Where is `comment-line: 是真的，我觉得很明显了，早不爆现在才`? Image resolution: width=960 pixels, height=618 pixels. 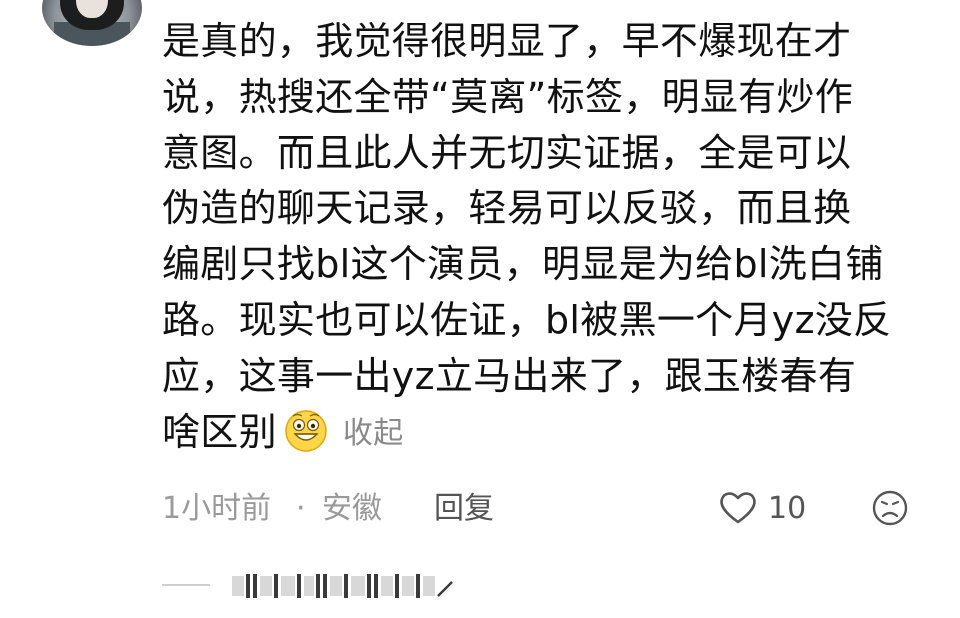 comment-line: 是真的，我觉得很明显了，早不爆现在才 is located at coordinates (507, 41).